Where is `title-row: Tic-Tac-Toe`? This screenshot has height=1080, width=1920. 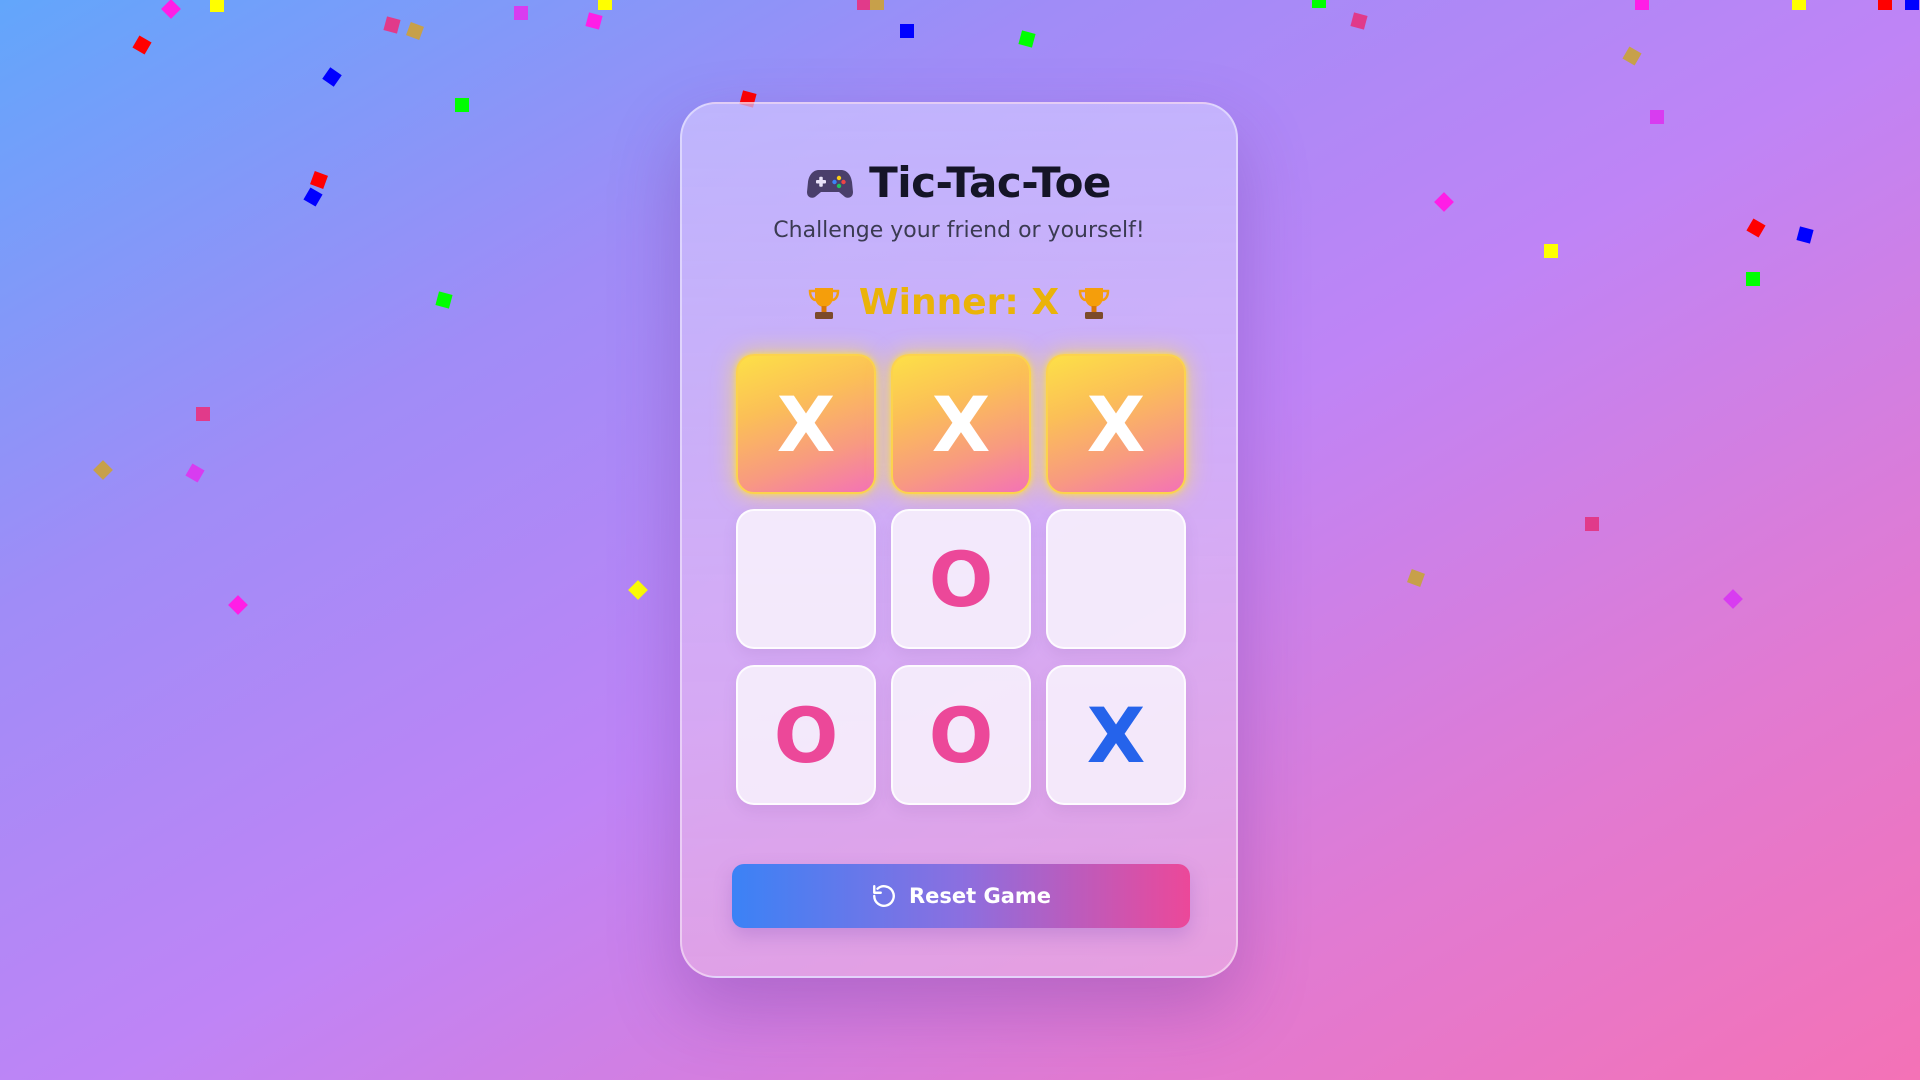
title-row: Tic-Tac-Toe is located at coordinates (959, 182).